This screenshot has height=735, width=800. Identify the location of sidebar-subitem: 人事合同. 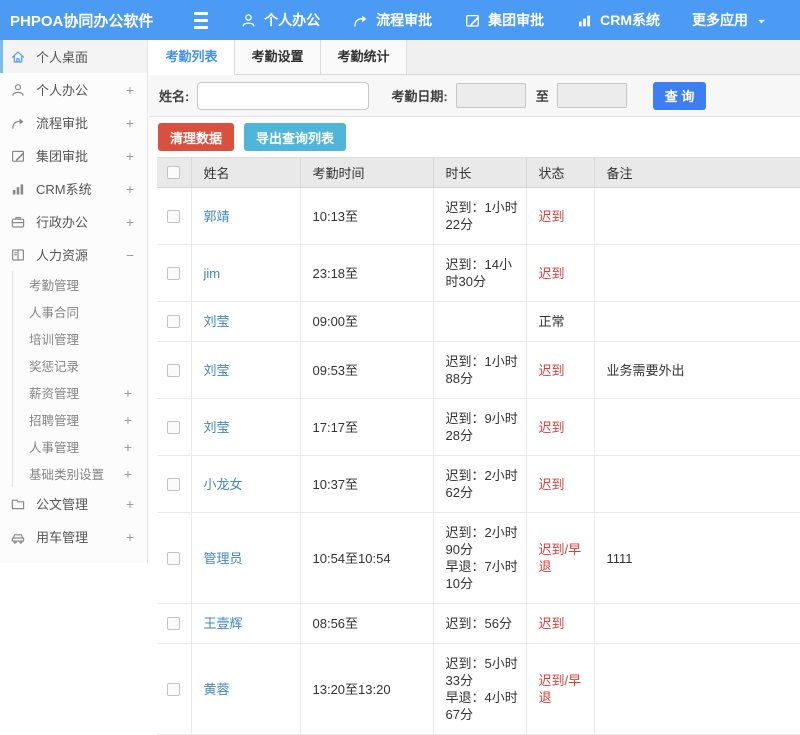
(80, 311).